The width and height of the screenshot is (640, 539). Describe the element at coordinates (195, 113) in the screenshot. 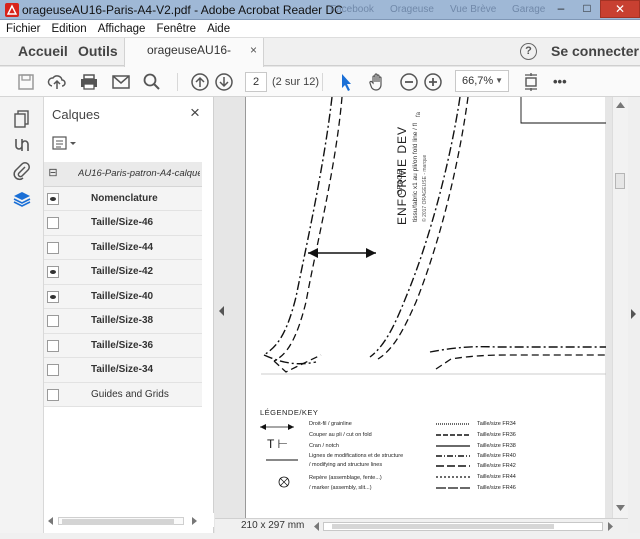

I see `close-icon: ×` at that location.